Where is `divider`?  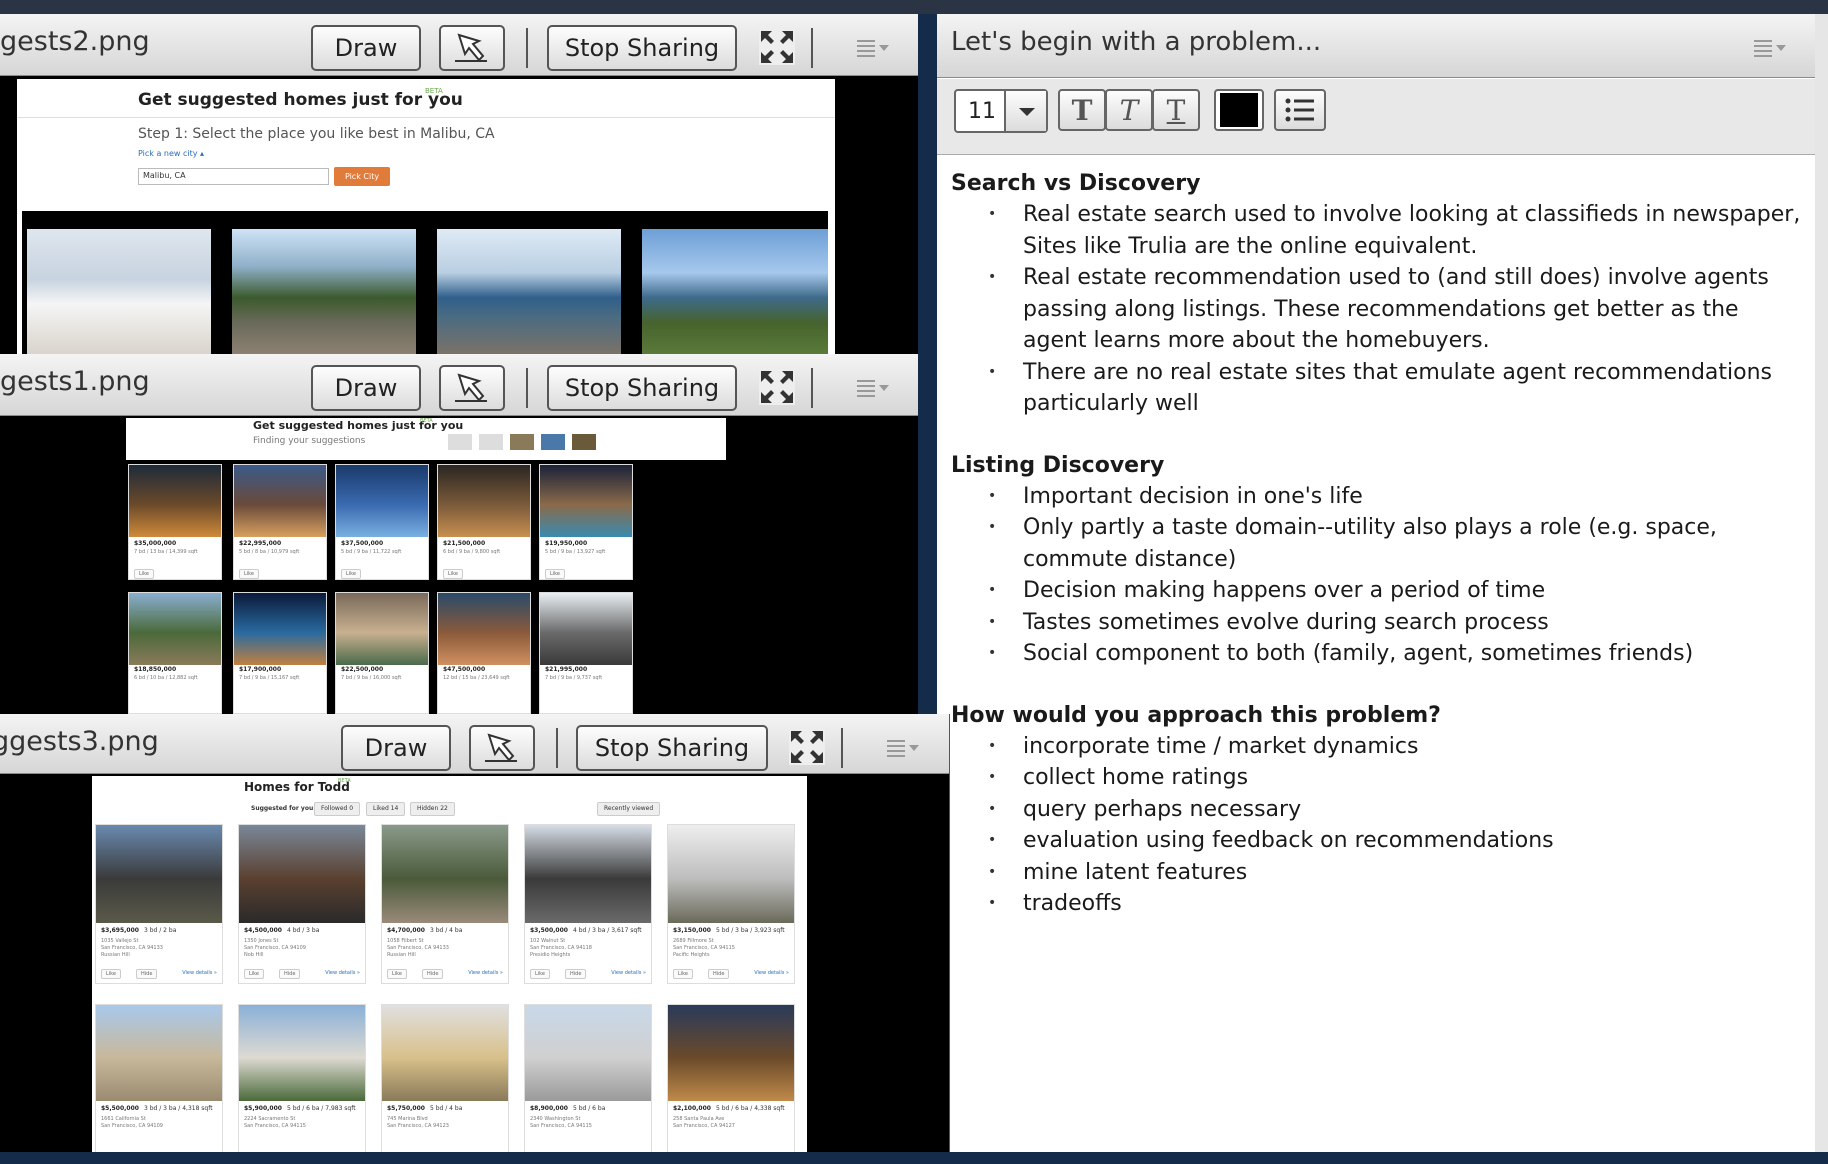 divider is located at coordinates (426, 117).